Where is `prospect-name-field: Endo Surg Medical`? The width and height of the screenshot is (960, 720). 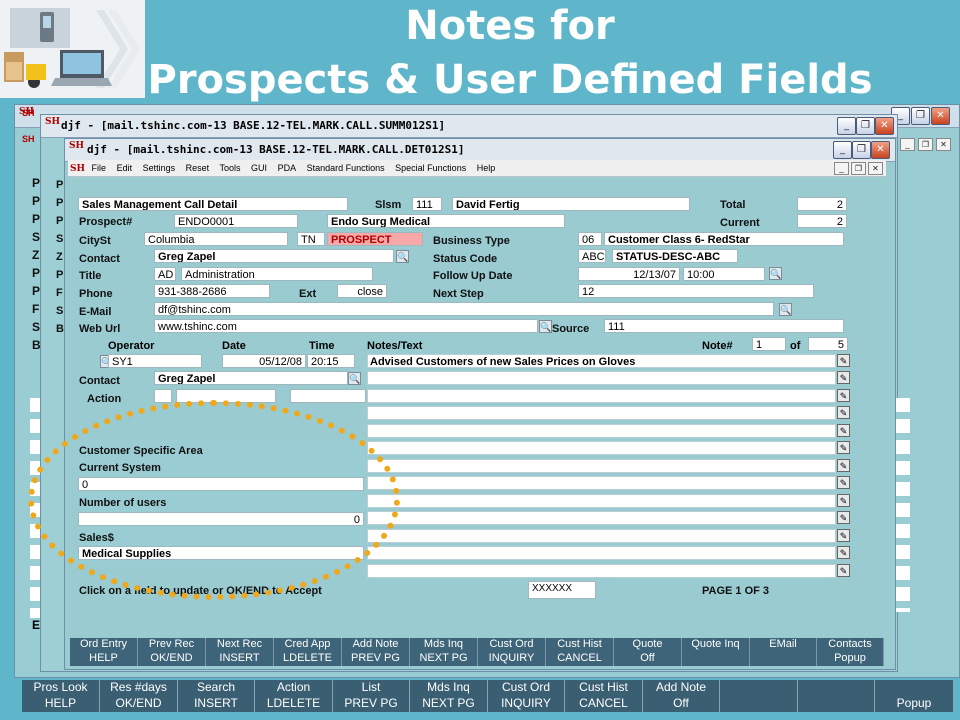
prospect-name-field: Endo Surg Medical is located at coordinates (446, 221).